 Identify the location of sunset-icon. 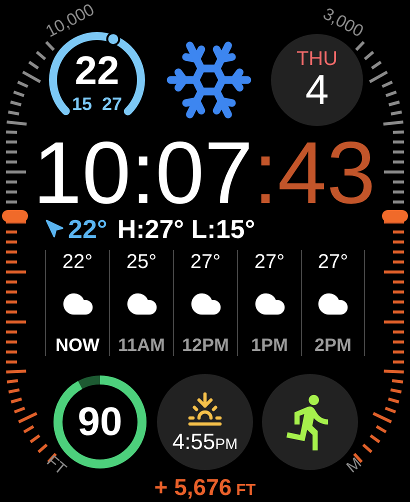
(205, 409).